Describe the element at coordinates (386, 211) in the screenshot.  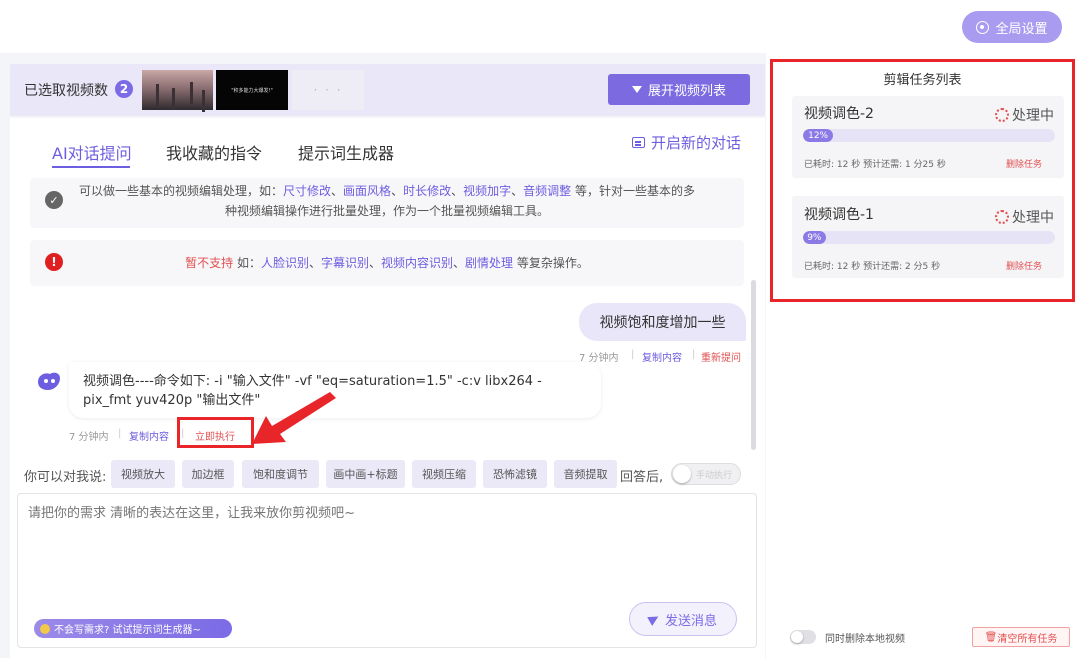
I see `capability-line-2: 种视频编辑操作进行批量处理，作为一个批量视频编辑工具。` at that location.